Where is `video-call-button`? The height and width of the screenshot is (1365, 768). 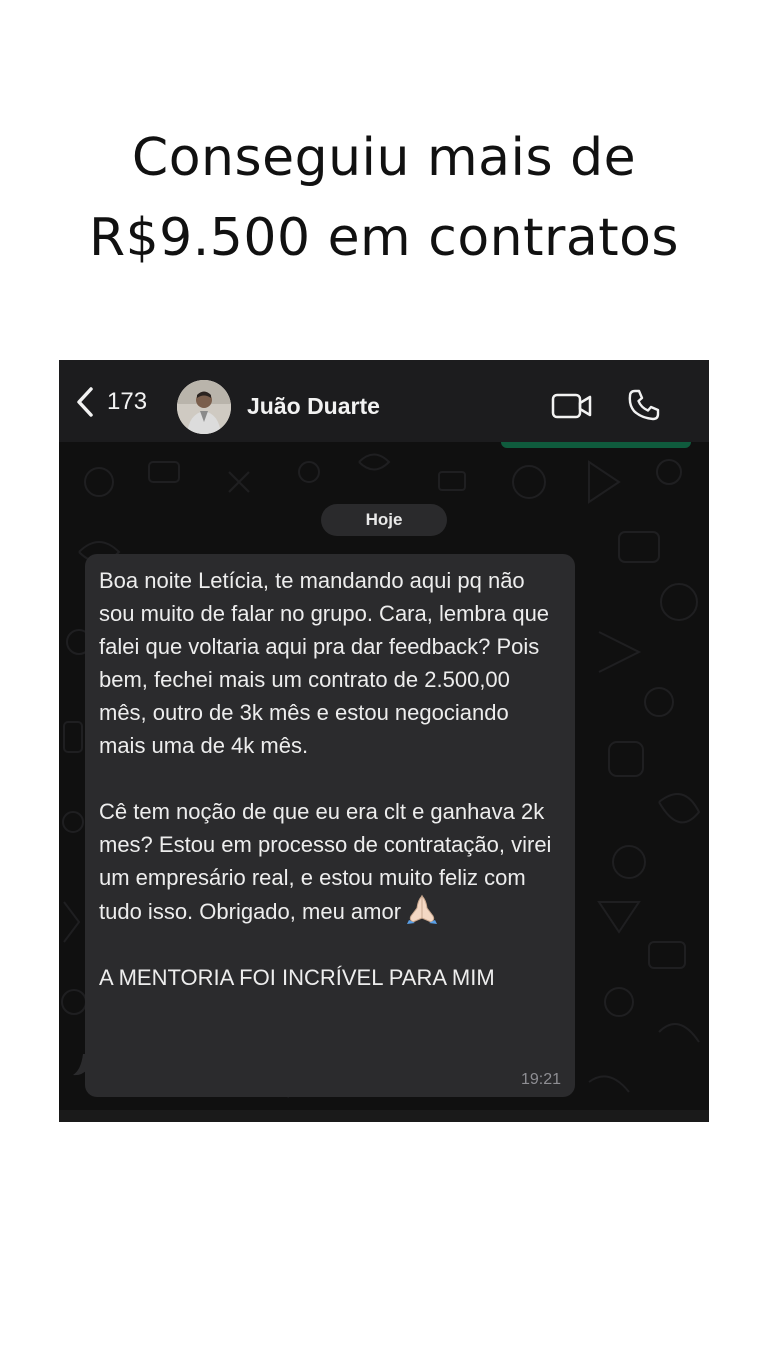 video-call-button is located at coordinates (572, 408).